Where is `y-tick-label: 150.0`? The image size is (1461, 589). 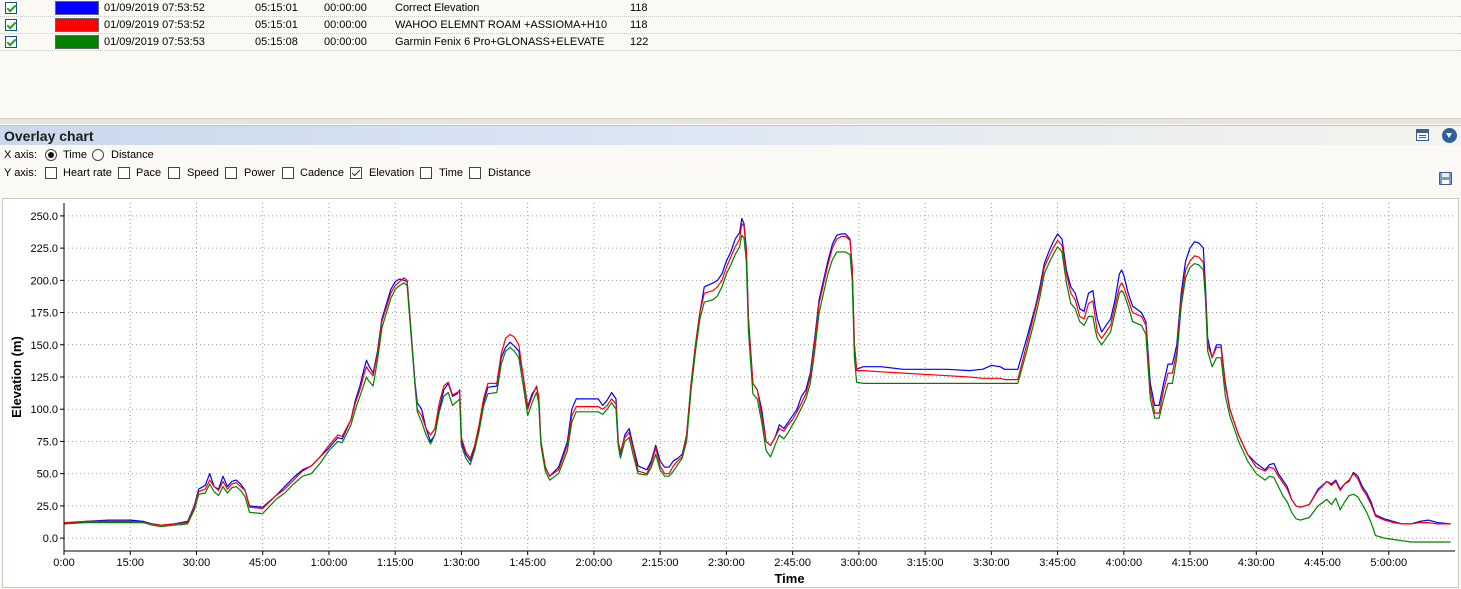 y-tick-label: 150.0 is located at coordinates (44, 346).